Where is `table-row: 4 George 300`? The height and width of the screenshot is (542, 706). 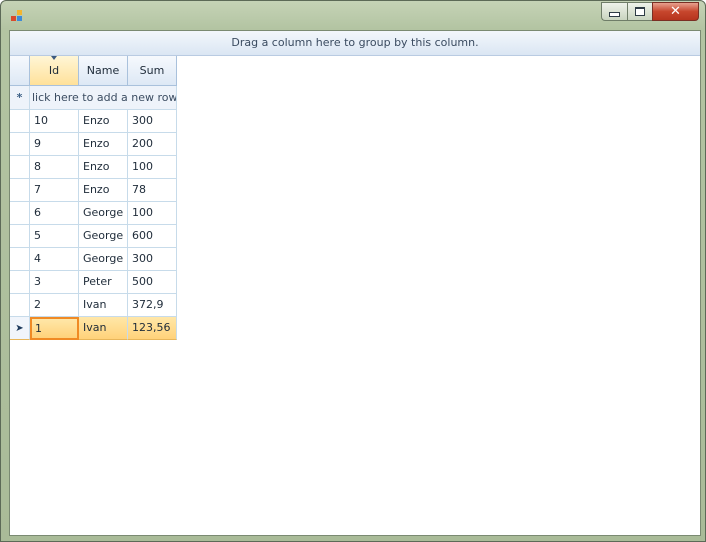 table-row: 4 George 300 is located at coordinates (93, 259).